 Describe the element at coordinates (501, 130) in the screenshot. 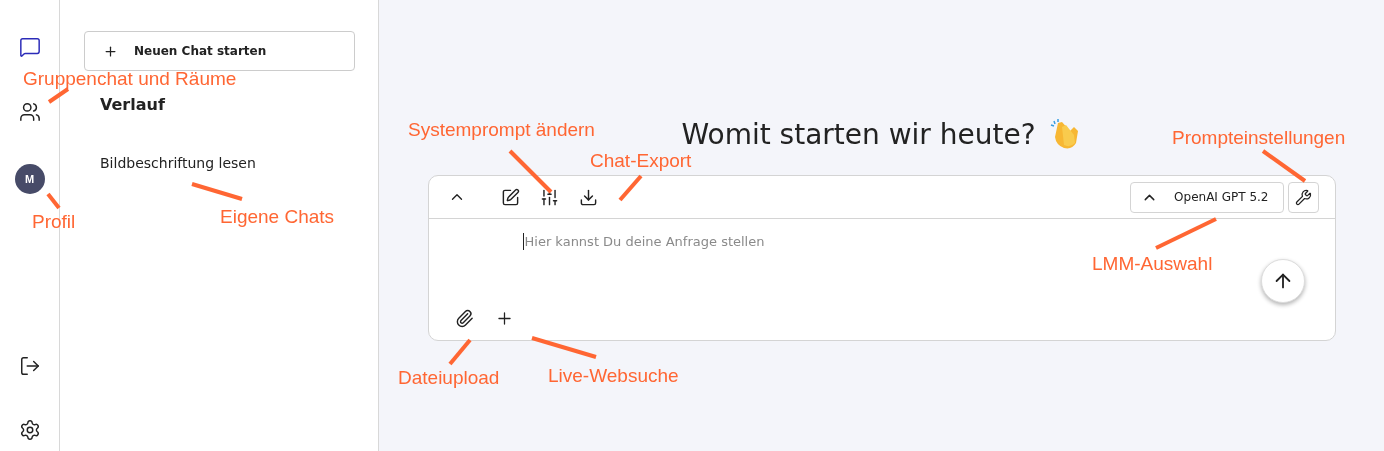

I see `callout-label: Systemprompt ändern` at that location.